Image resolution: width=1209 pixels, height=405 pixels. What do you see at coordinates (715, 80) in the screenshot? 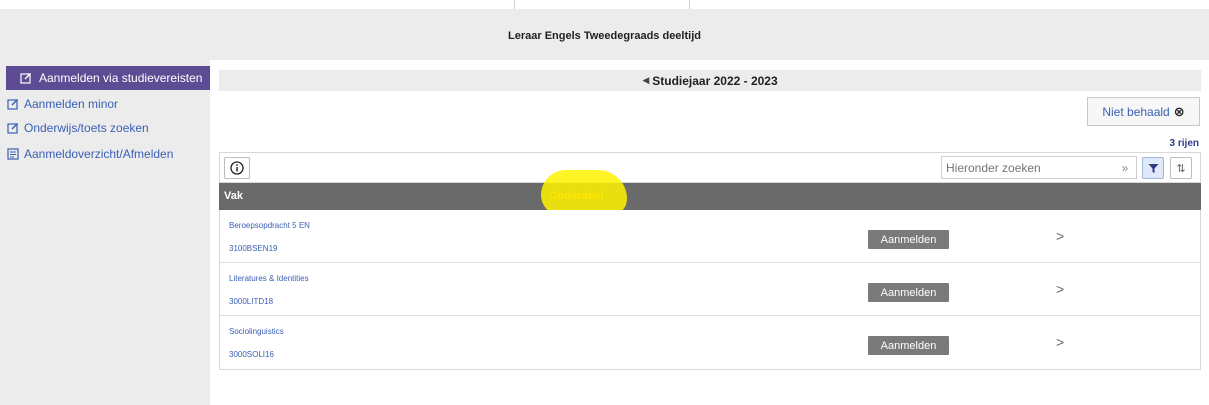
I see `year-label: Studiejaar 2022 - 2023` at bounding box center [715, 80].